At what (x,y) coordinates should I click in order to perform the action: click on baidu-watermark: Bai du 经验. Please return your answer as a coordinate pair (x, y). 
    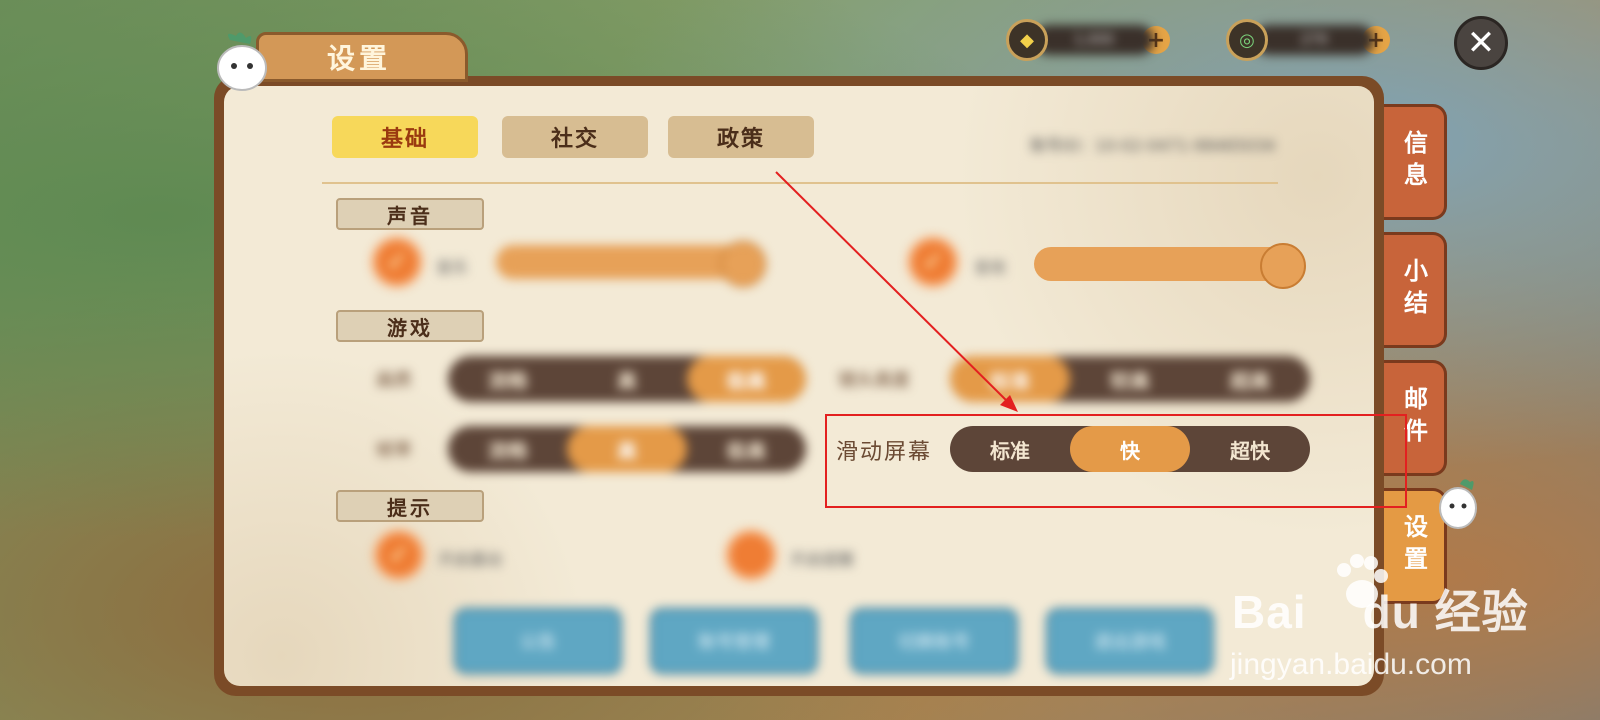
    Looking at the image, I should click on (1380, 609).